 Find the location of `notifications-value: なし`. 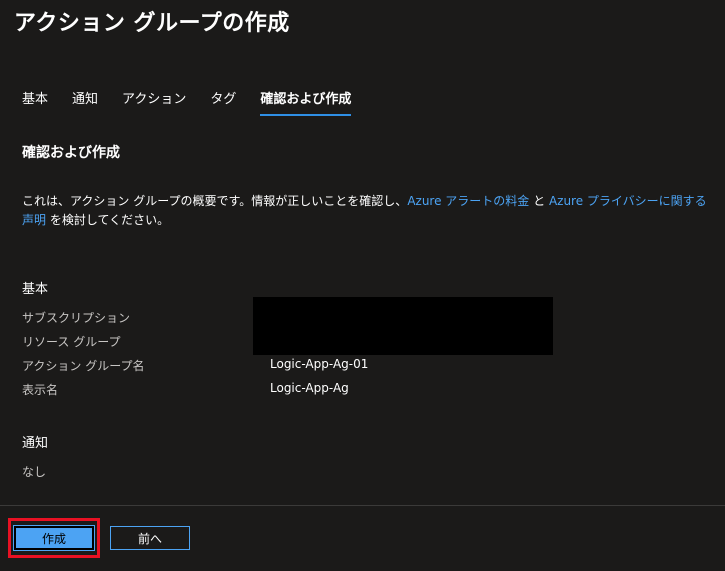

notifications-value: なし is located at coordinates (34, 472).